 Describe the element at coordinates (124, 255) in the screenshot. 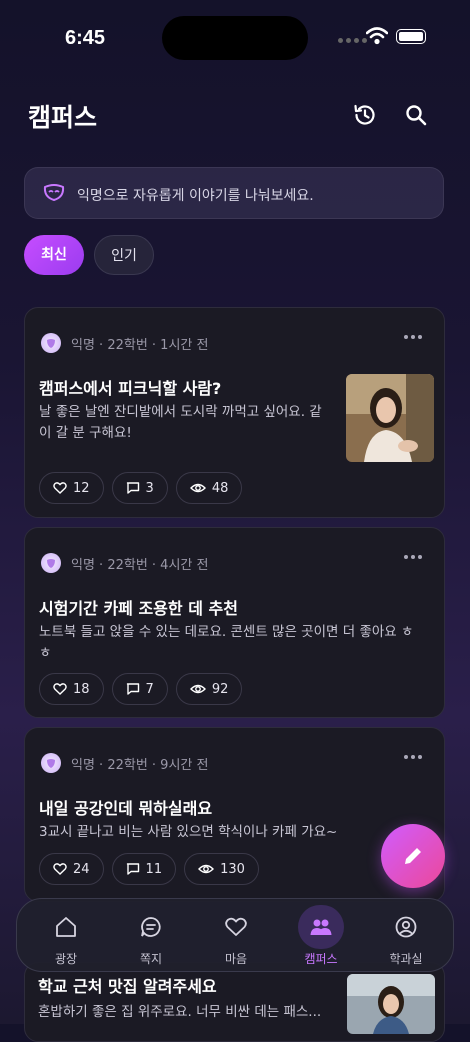

I see `filter-popular-chip: 인기` at that location.